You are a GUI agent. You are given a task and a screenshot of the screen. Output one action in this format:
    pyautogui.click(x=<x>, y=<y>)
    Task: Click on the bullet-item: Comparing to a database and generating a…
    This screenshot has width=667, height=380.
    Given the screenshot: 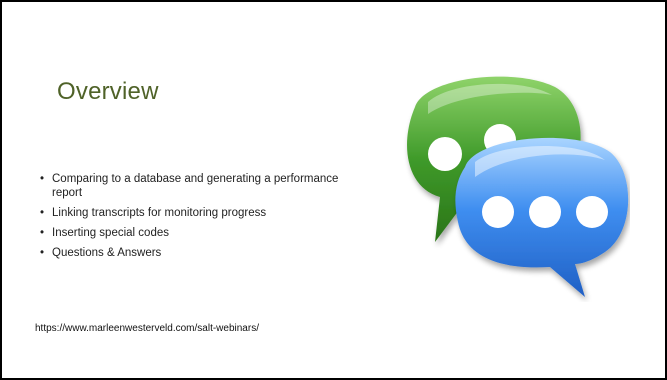 What is the action you would take?
    pyautogui.click(x=190, y=186)
    